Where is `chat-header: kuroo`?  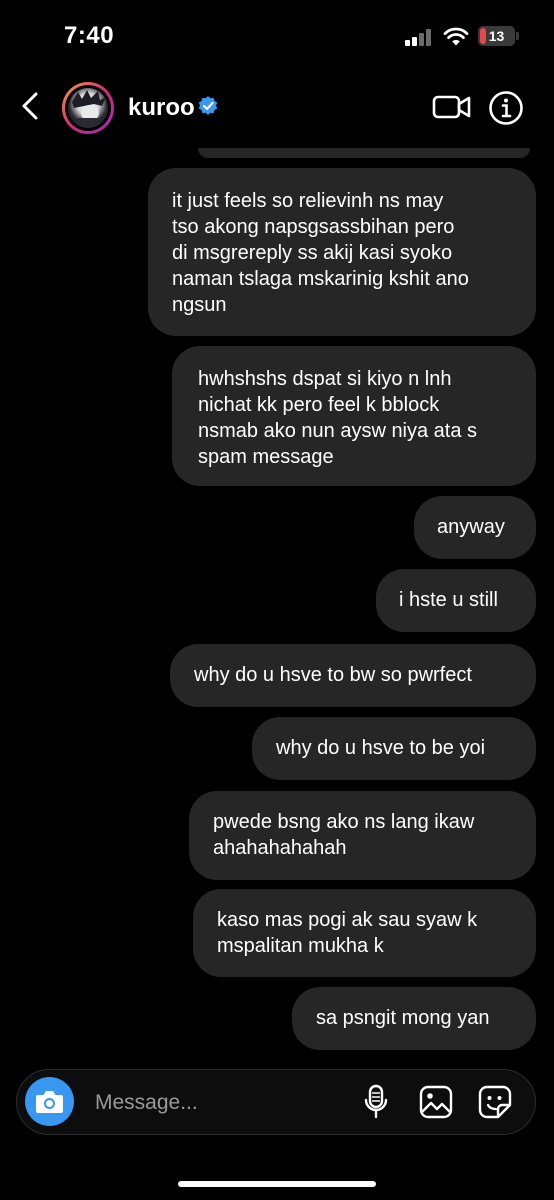
chat-header: kuroo is located at coordinates (277, 109).